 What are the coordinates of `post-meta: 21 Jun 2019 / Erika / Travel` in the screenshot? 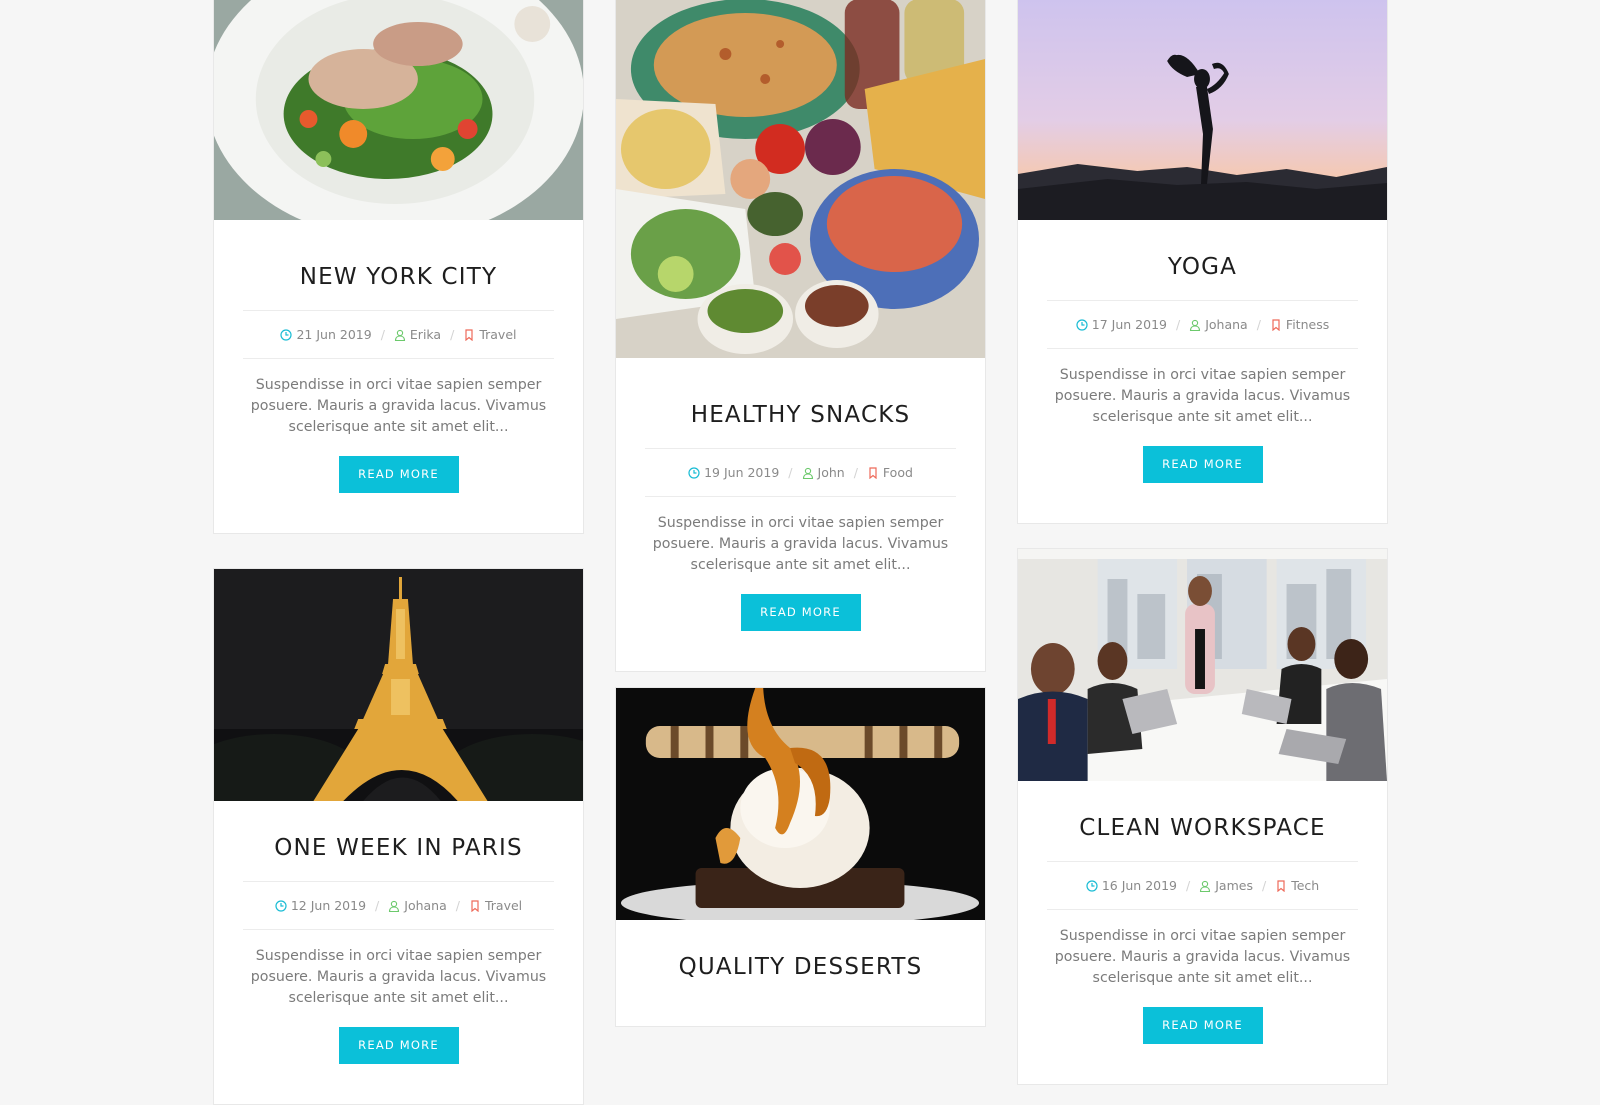 It's located at (398, 334).